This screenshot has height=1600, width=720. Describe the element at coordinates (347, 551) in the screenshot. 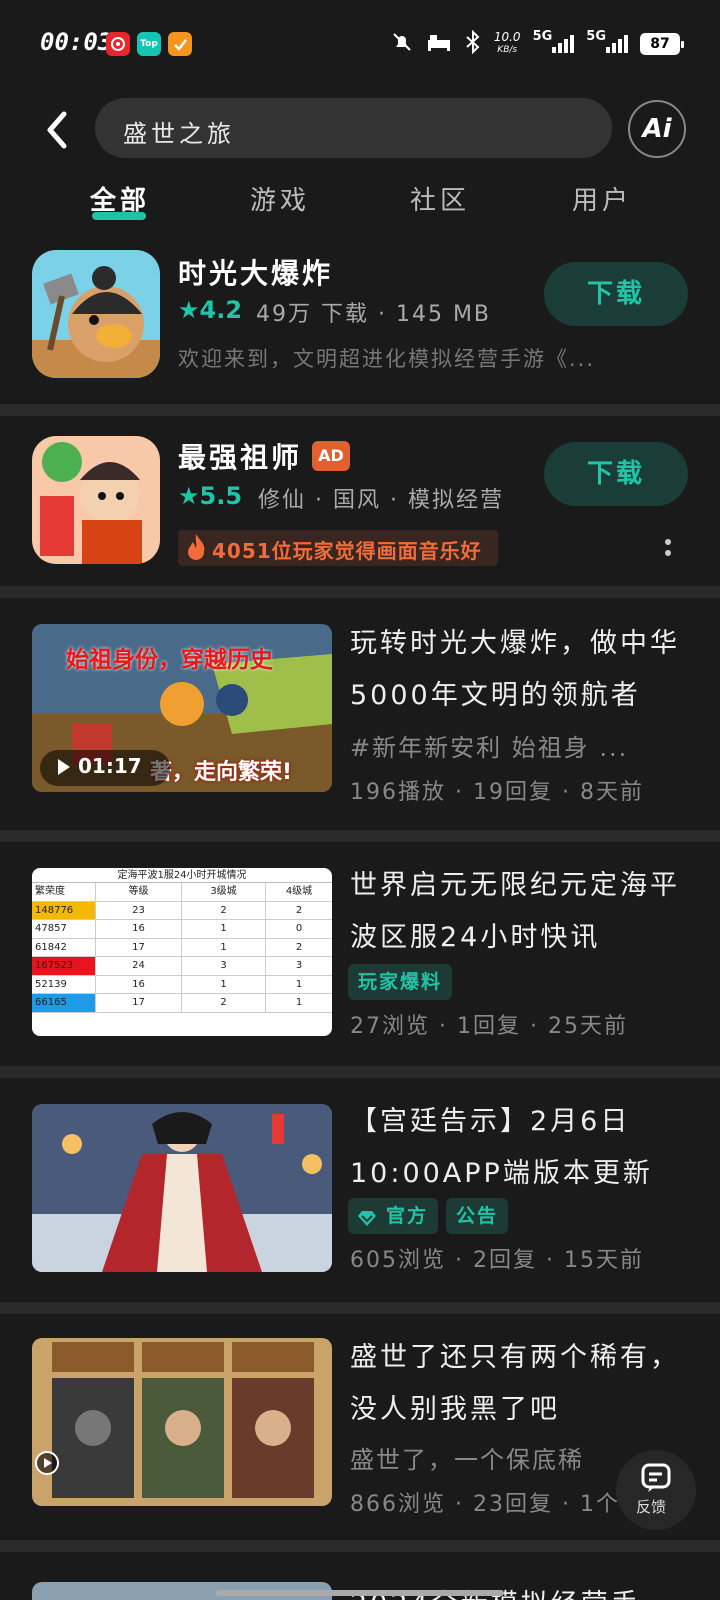

I see `hot-comment: 4051位玩家觉得画面音乐好` at that location.